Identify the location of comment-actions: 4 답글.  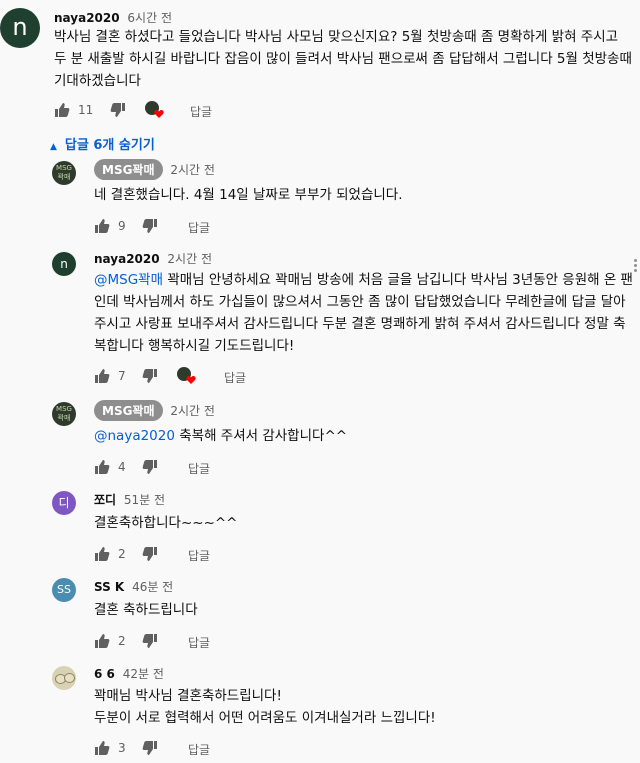
(174, 467).